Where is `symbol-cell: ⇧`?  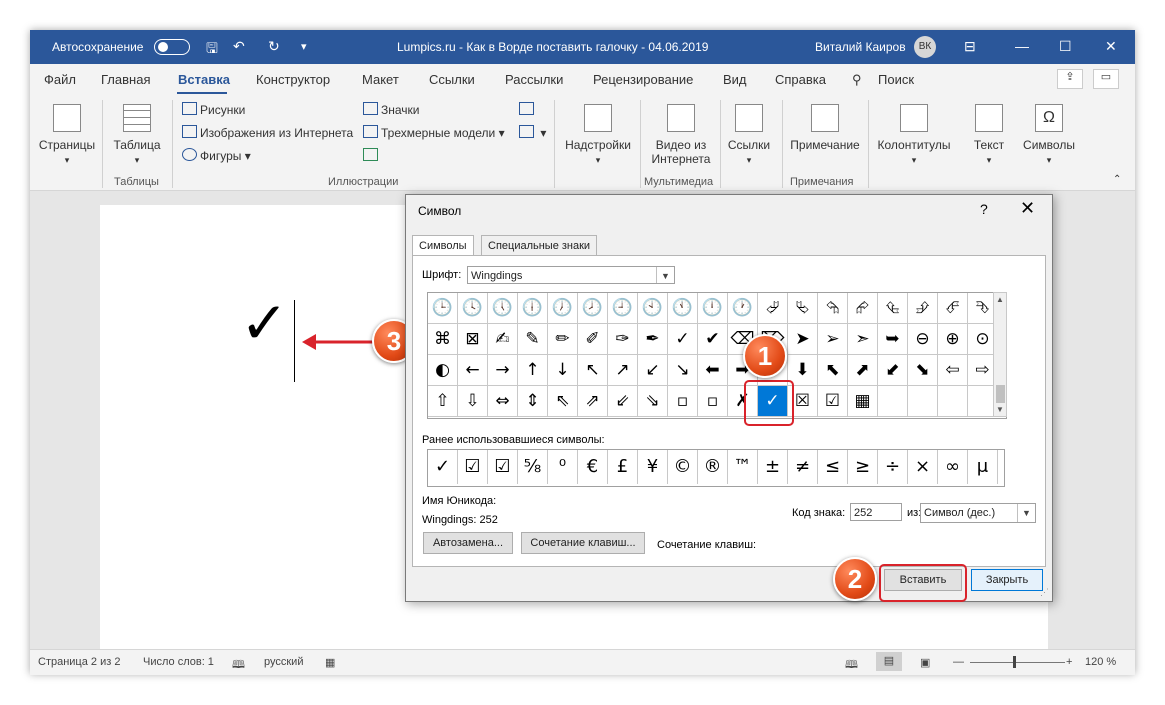
symbol-cell: ⇧ is located at coordinates (443, 401).